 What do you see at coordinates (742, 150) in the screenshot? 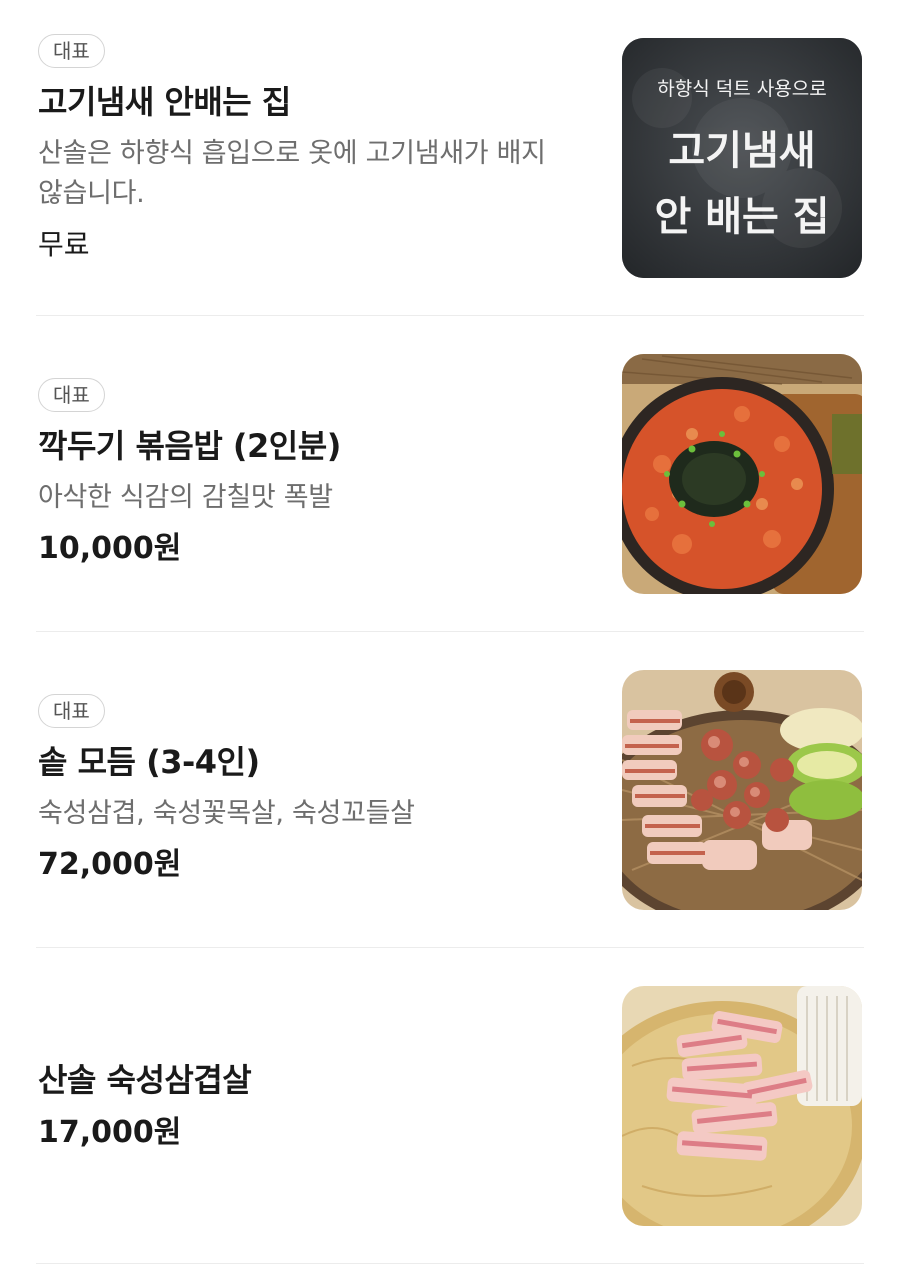
I see `chalkboard-line-2: 고기냄새` at bounding box center [742, 150].